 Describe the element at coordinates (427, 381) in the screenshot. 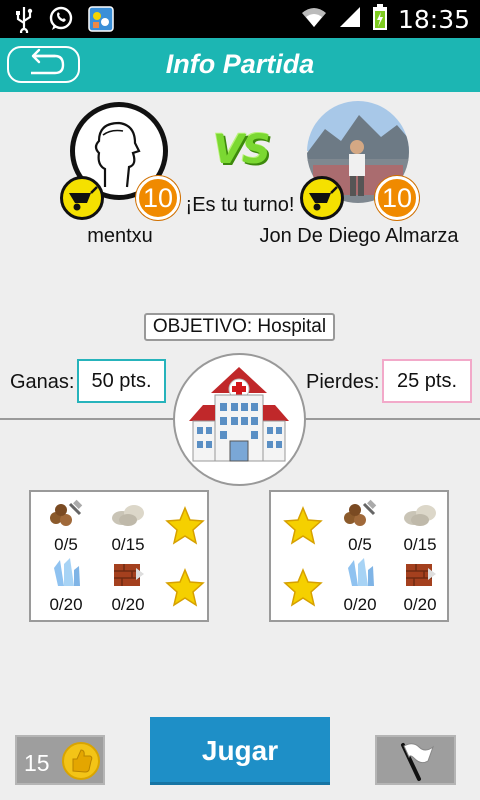

I see `lose-points: 25 pts.` at that location.